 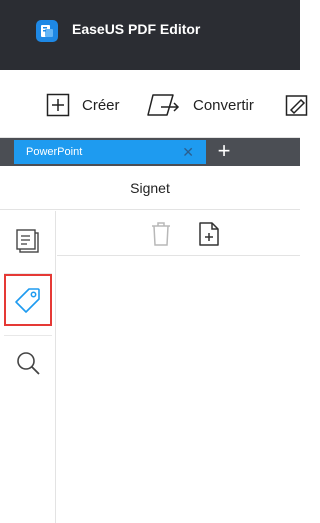 I want to click on search-icon, so click(x=28, y=363).